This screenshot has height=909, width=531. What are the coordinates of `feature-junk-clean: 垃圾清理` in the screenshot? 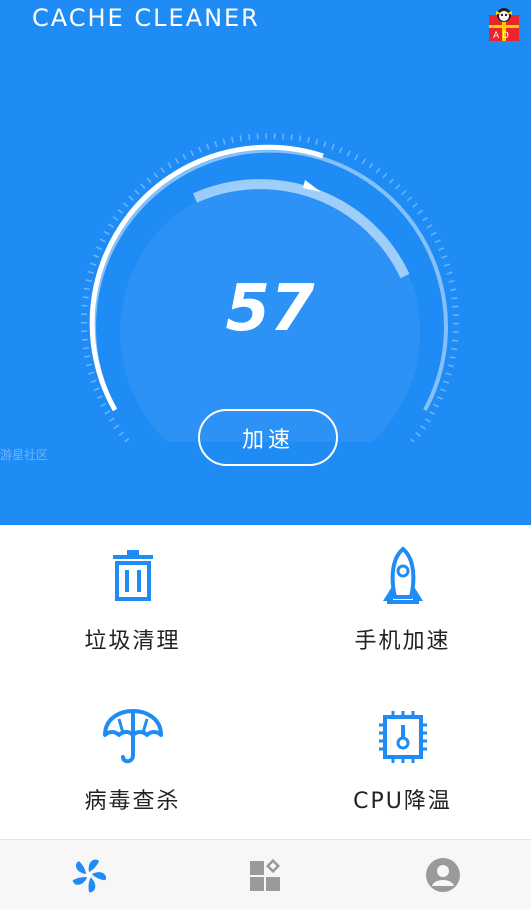 It's located at (132, 620).